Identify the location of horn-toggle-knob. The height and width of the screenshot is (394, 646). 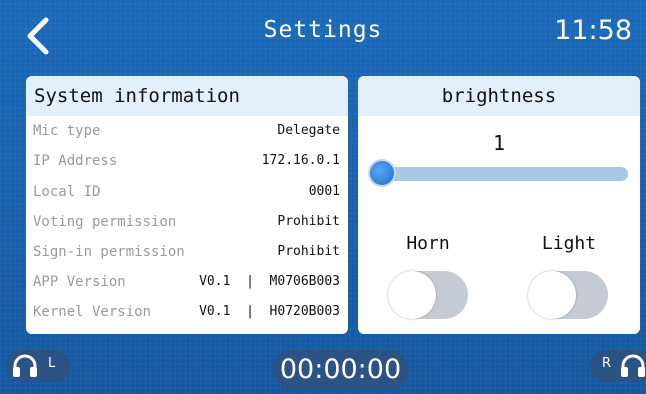
(412, 295).